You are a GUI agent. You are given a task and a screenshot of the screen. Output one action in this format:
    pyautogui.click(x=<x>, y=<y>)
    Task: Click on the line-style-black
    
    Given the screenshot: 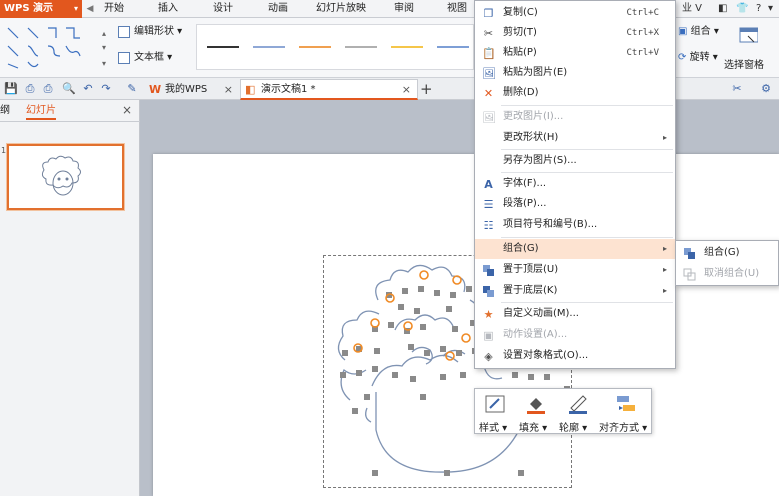 What is the action you would take?
    pyautogui.click(x=223, y=47)
    